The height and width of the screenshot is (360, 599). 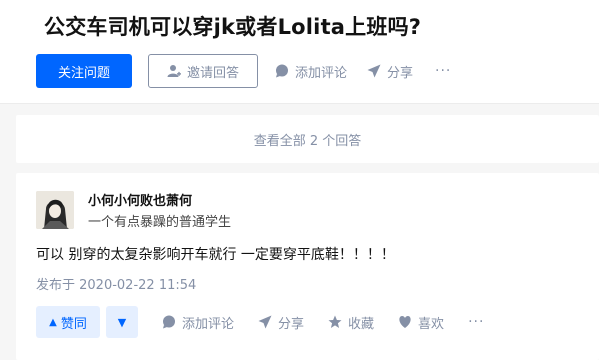 What do you see at coordinates (140, 199) in the screenshot?
I see `author-name: 小何小何败也萧何` at bounding box center [140, 199].